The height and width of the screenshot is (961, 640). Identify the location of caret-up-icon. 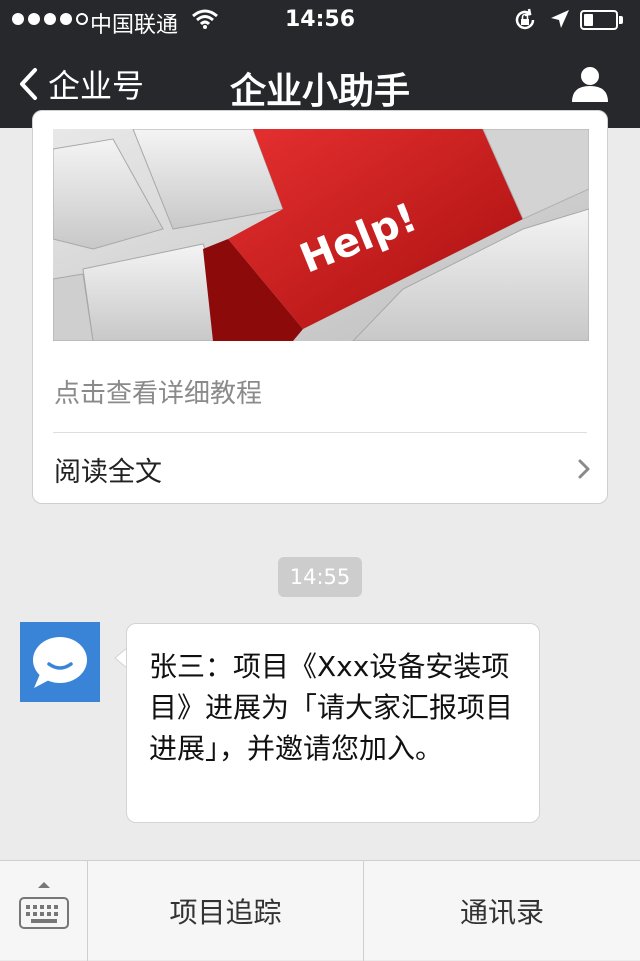
(44, 885).